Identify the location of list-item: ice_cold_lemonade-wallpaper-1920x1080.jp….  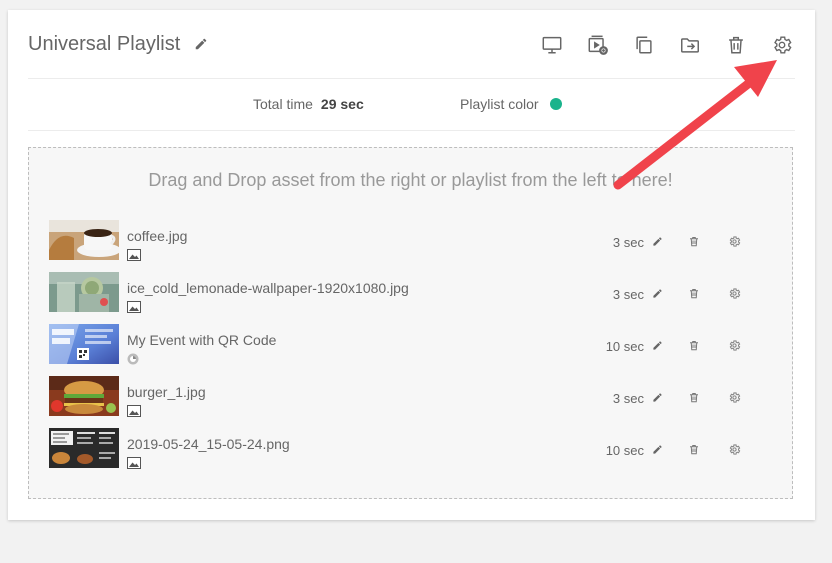
(410, 298).